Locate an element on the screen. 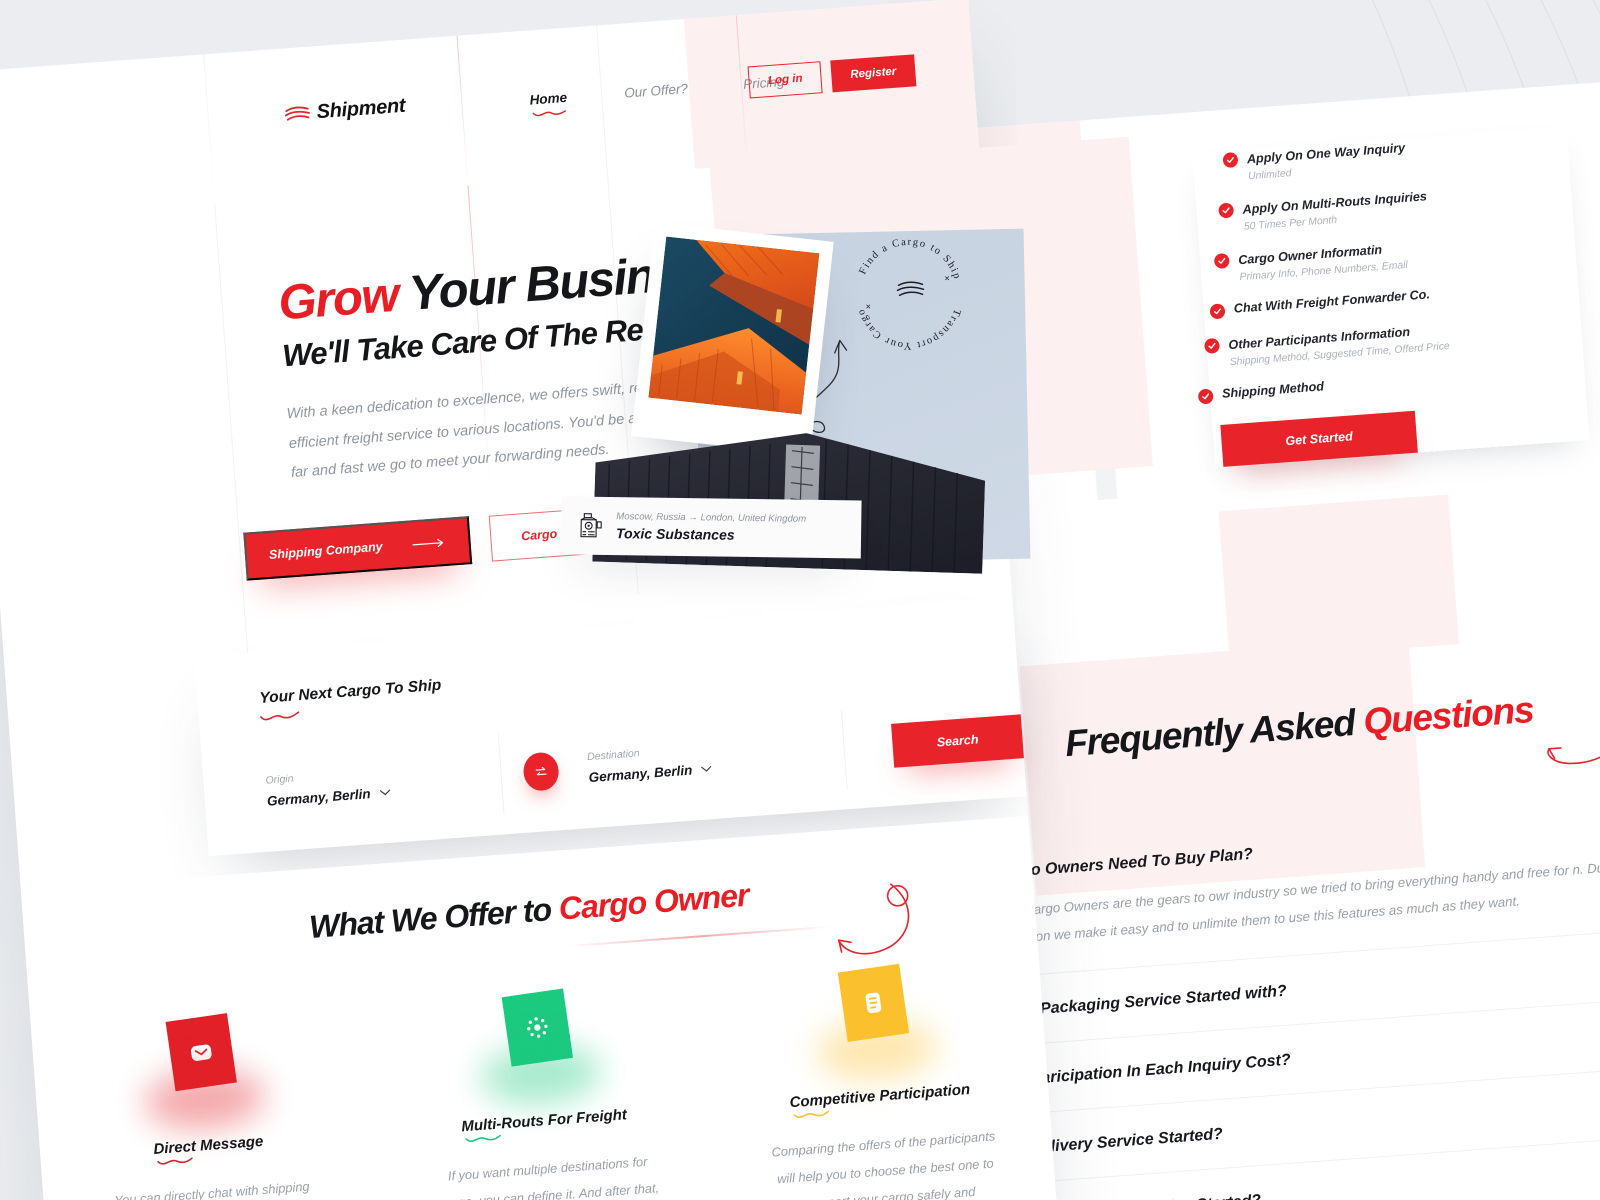  badge-bottom-text: Transport Your Cargo is located at coordinates (908, 328).